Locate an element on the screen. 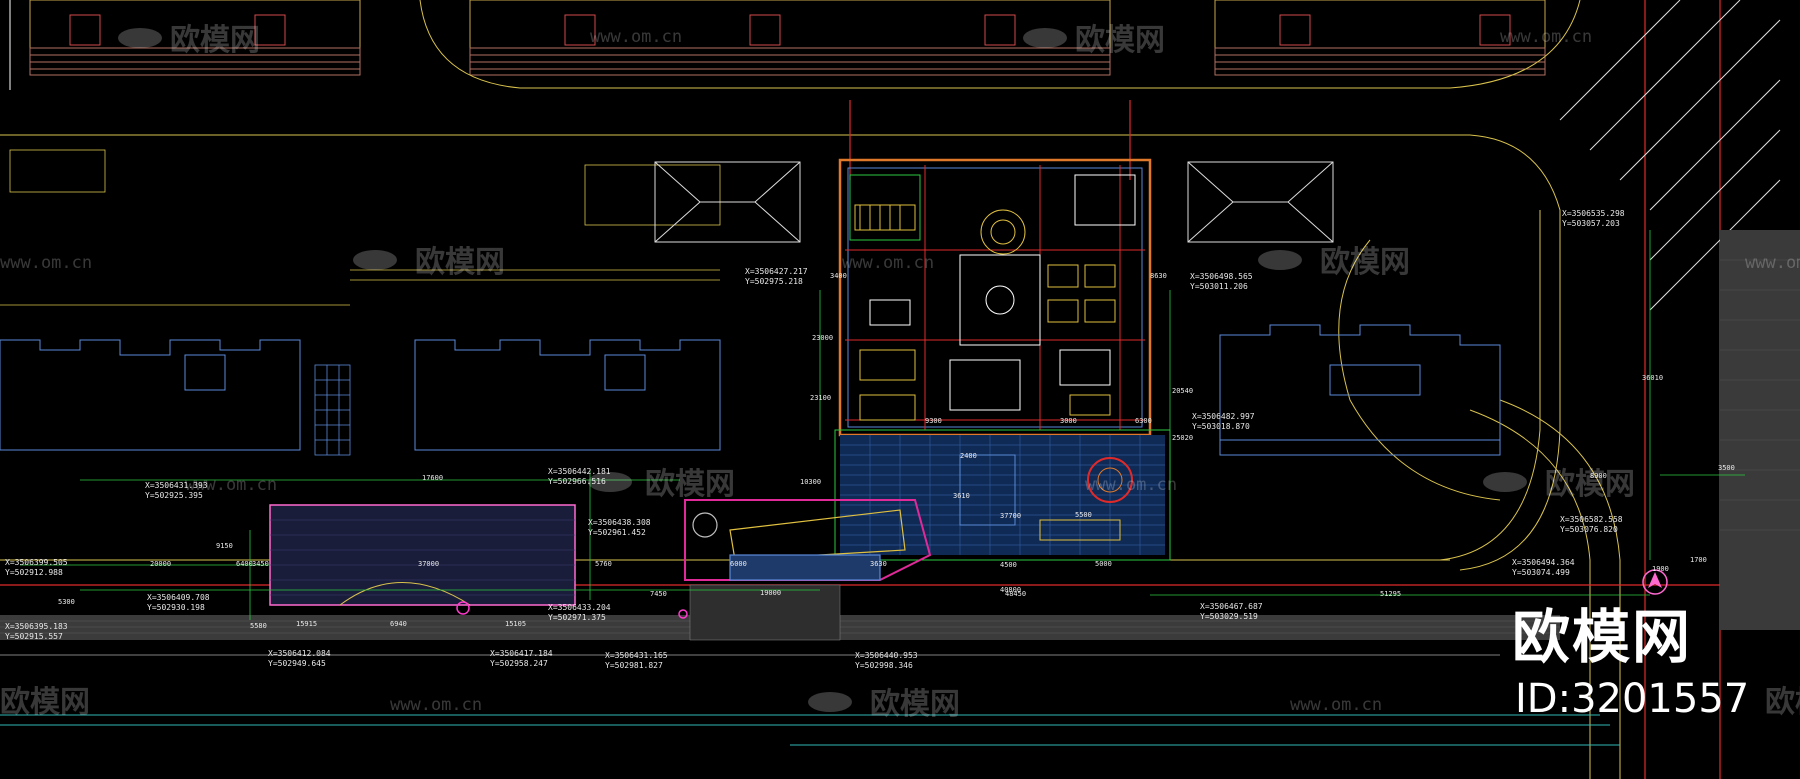 This screenshot has width=1800, height=779. coord-y-11: Y=502971.375 is located at coordinates (577, 617).